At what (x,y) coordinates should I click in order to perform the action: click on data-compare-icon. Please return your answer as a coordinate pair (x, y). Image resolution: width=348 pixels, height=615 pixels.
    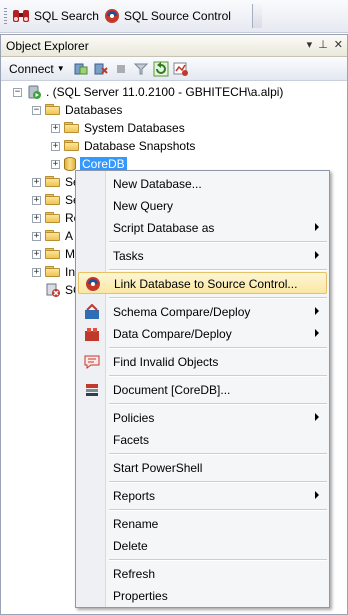
    Looking at the image, I should click on (92, 334).